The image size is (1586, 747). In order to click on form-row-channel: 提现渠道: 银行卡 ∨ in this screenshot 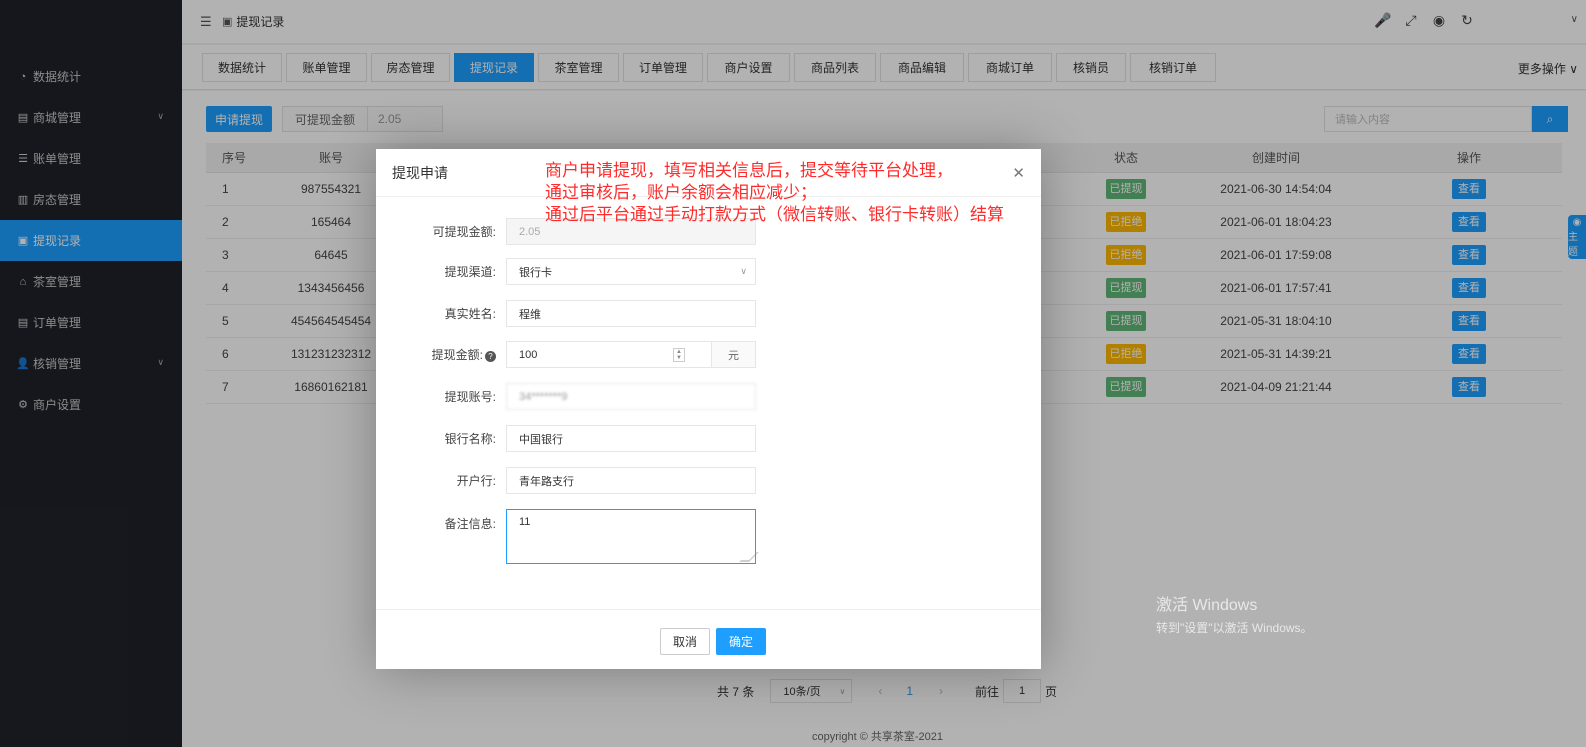, I will do `click(761, 271)`.